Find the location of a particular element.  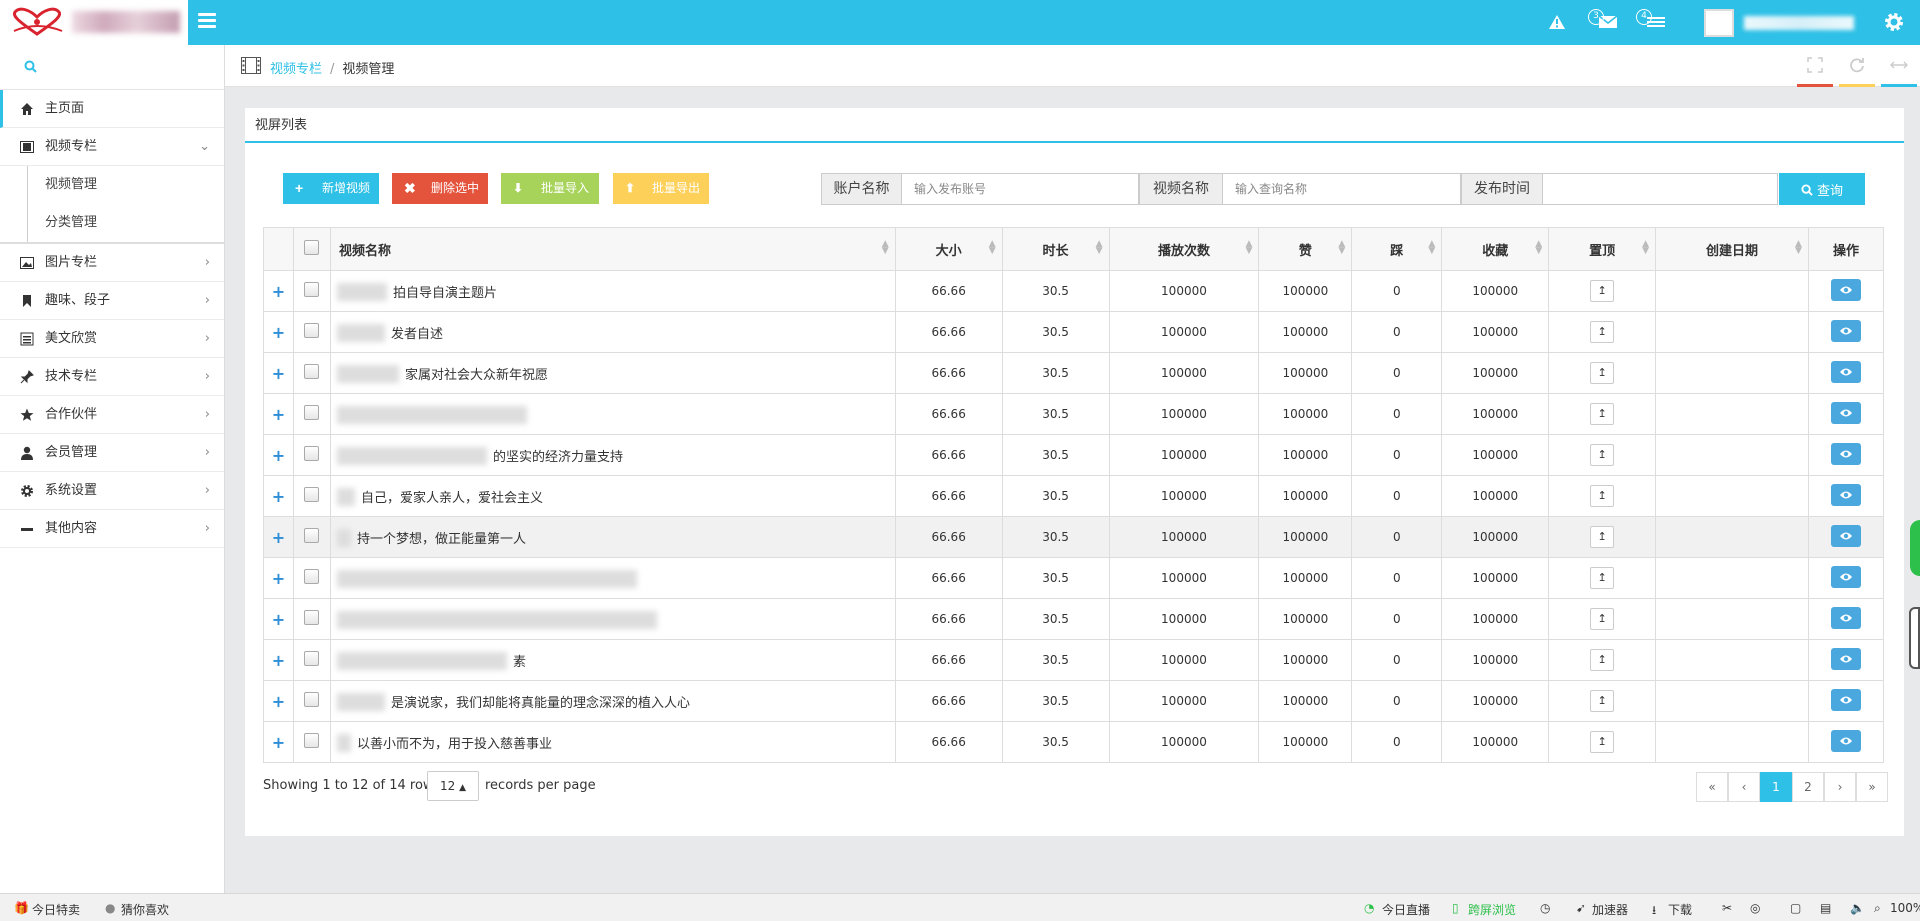

column-header-plays: 播放次数 ▲ ▼ is located at coordinates (1184, 249).